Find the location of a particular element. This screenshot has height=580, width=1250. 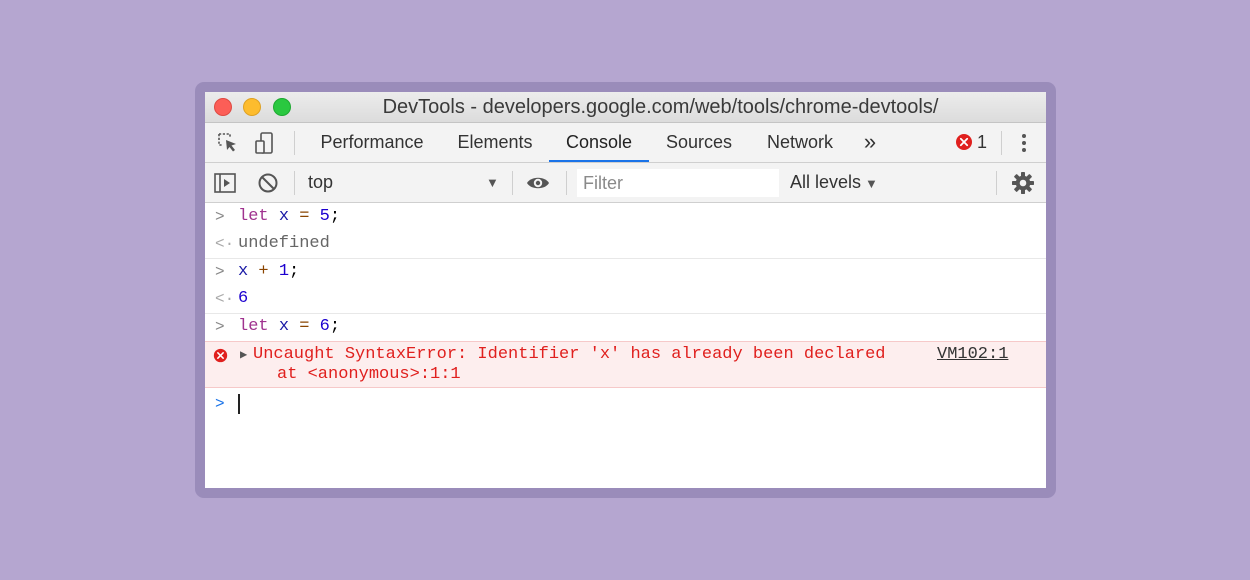

error-count: 1 is located at coordinates (982, 142).